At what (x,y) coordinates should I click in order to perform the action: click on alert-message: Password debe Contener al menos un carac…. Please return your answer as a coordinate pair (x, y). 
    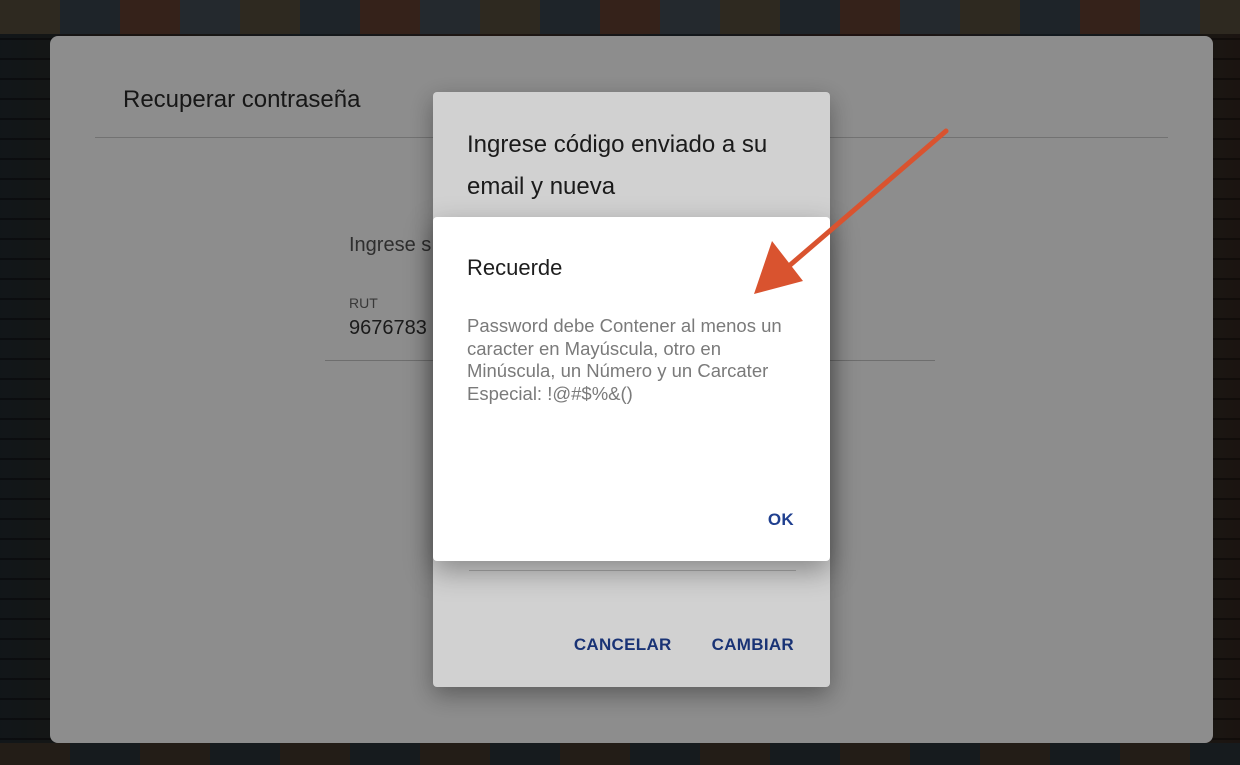
    Looking at the image, I should click on (624, 359).